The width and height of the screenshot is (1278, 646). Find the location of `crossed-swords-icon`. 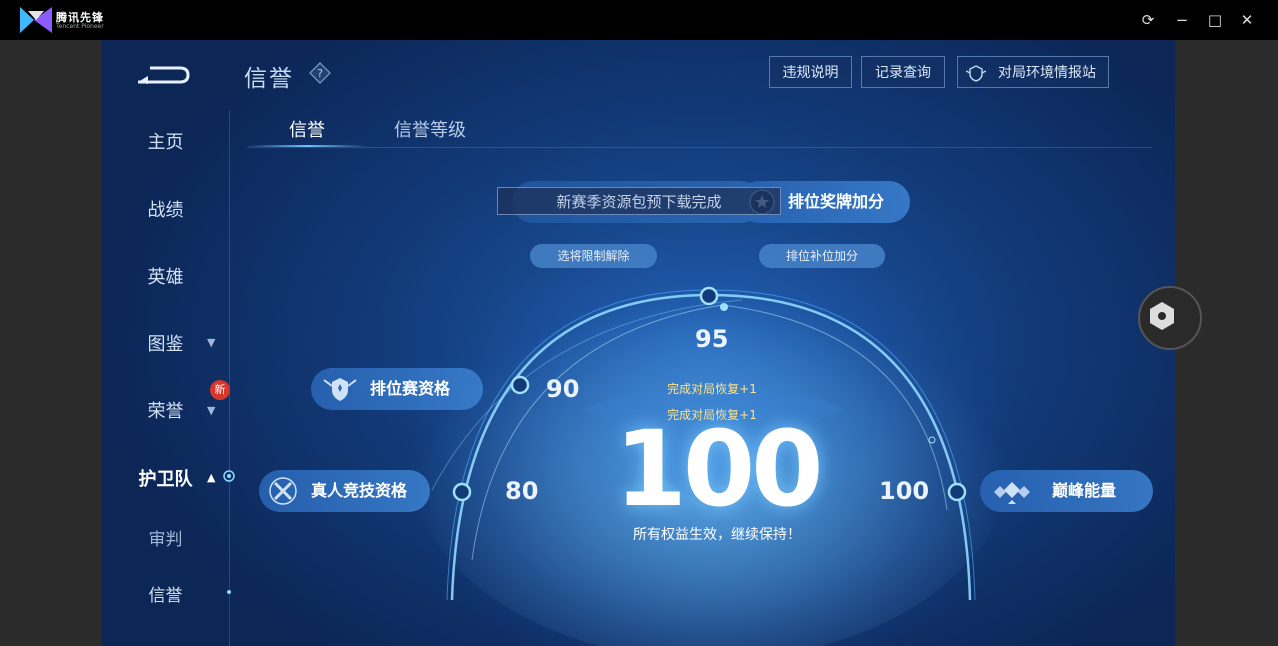

crossed-swords-icon is located at coordinates (283, 491).